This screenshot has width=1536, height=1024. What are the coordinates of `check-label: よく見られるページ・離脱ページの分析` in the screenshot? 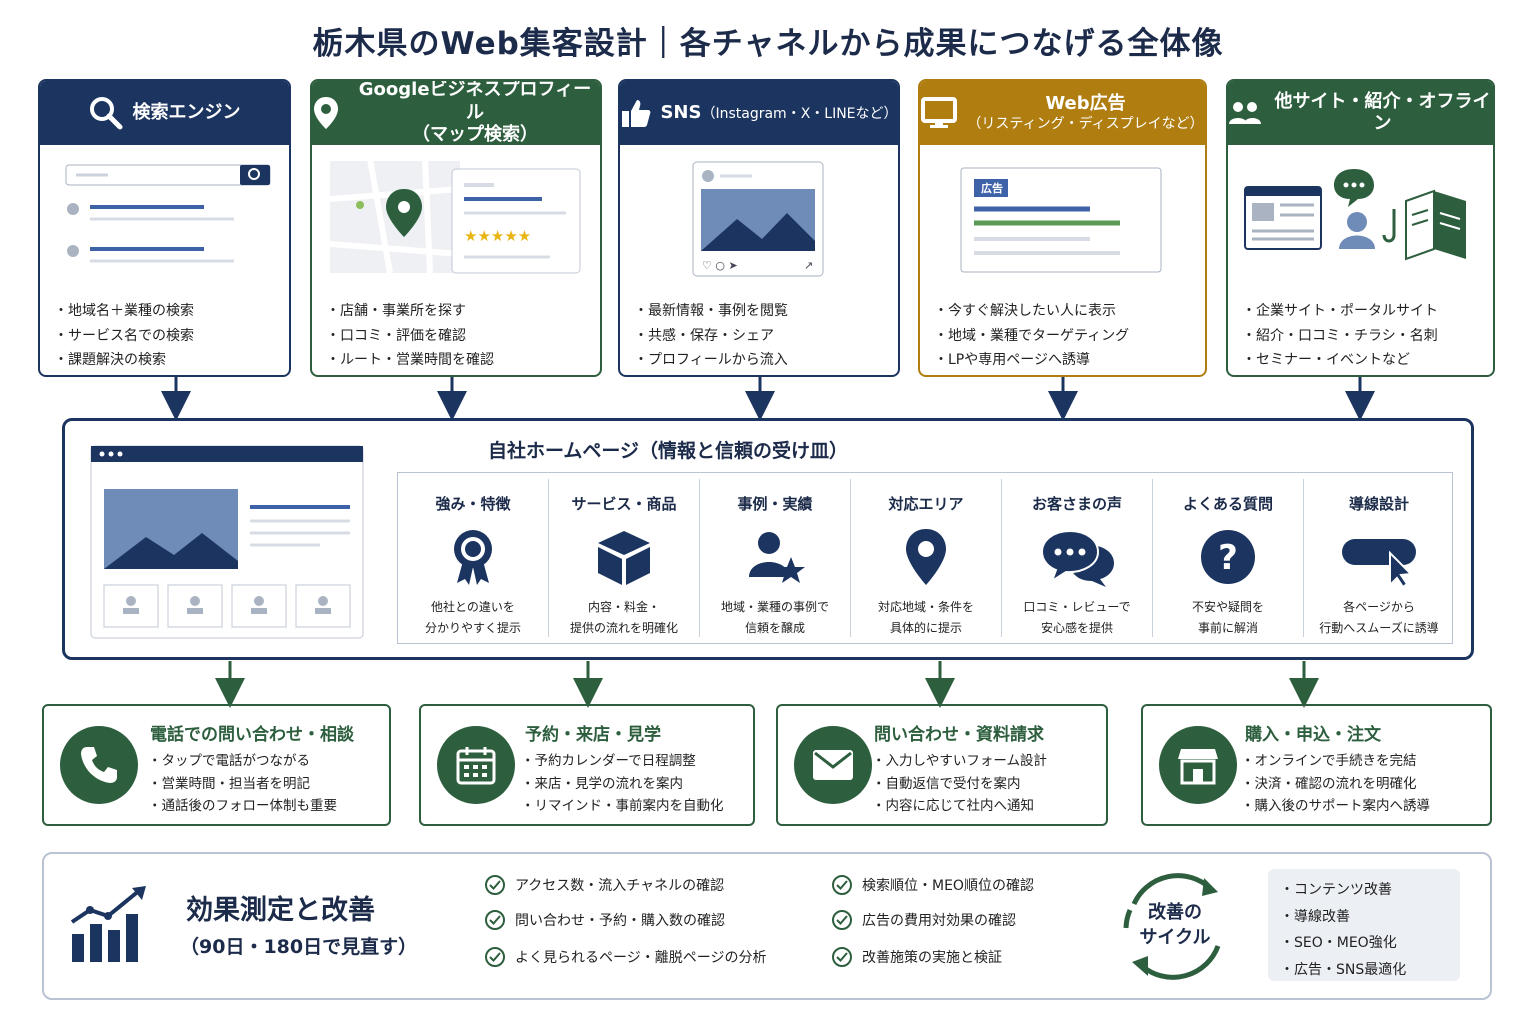 It's located at (641, 958).